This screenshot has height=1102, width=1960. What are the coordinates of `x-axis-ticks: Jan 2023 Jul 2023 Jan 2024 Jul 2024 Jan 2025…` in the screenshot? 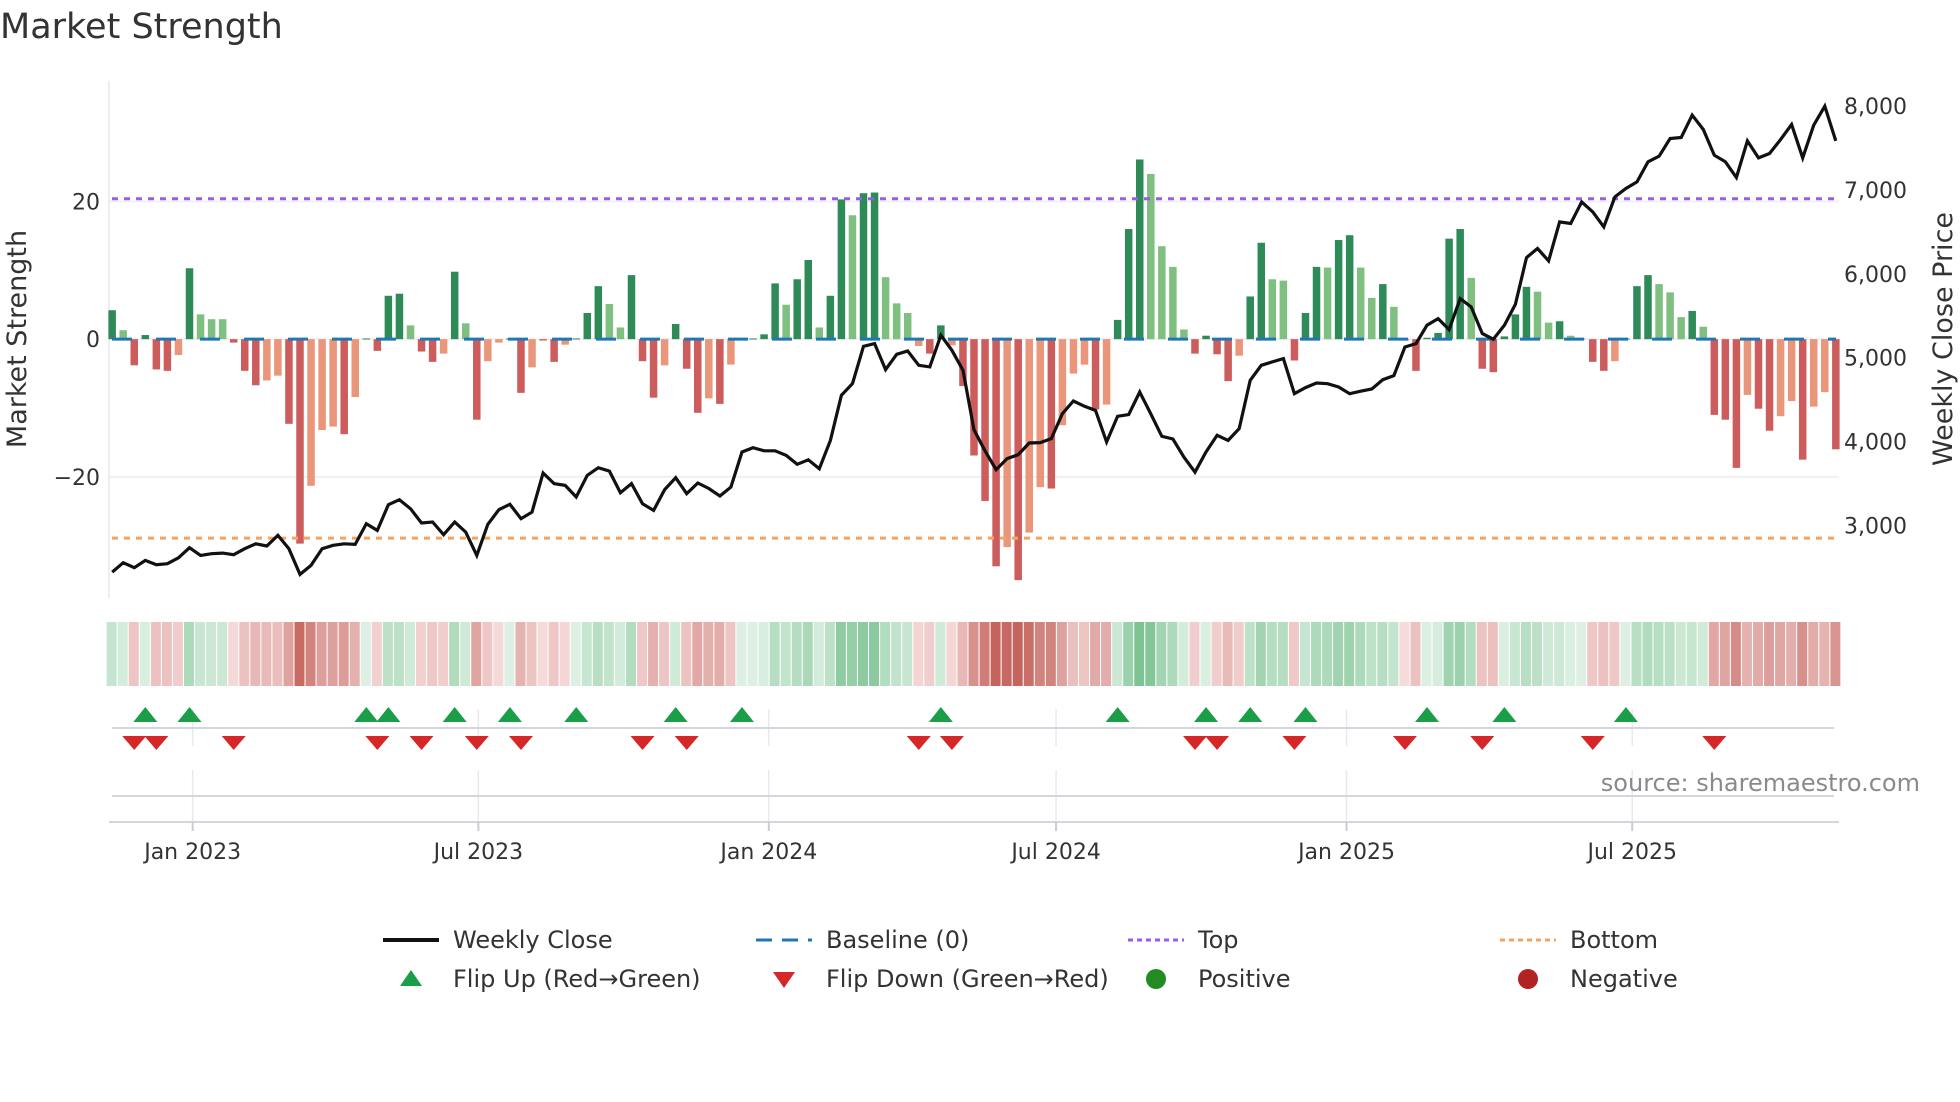 It's located at (909, 843).